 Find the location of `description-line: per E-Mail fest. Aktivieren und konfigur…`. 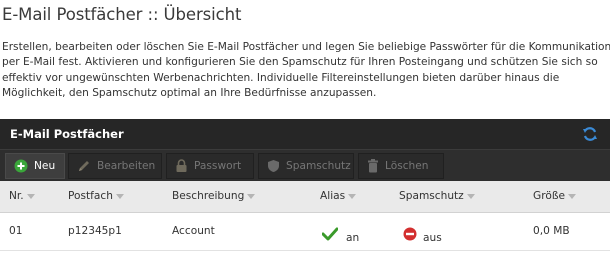

description-line: per E-Mail fest. Aktivieren und konfigur… is located at coordinates (300, 62).